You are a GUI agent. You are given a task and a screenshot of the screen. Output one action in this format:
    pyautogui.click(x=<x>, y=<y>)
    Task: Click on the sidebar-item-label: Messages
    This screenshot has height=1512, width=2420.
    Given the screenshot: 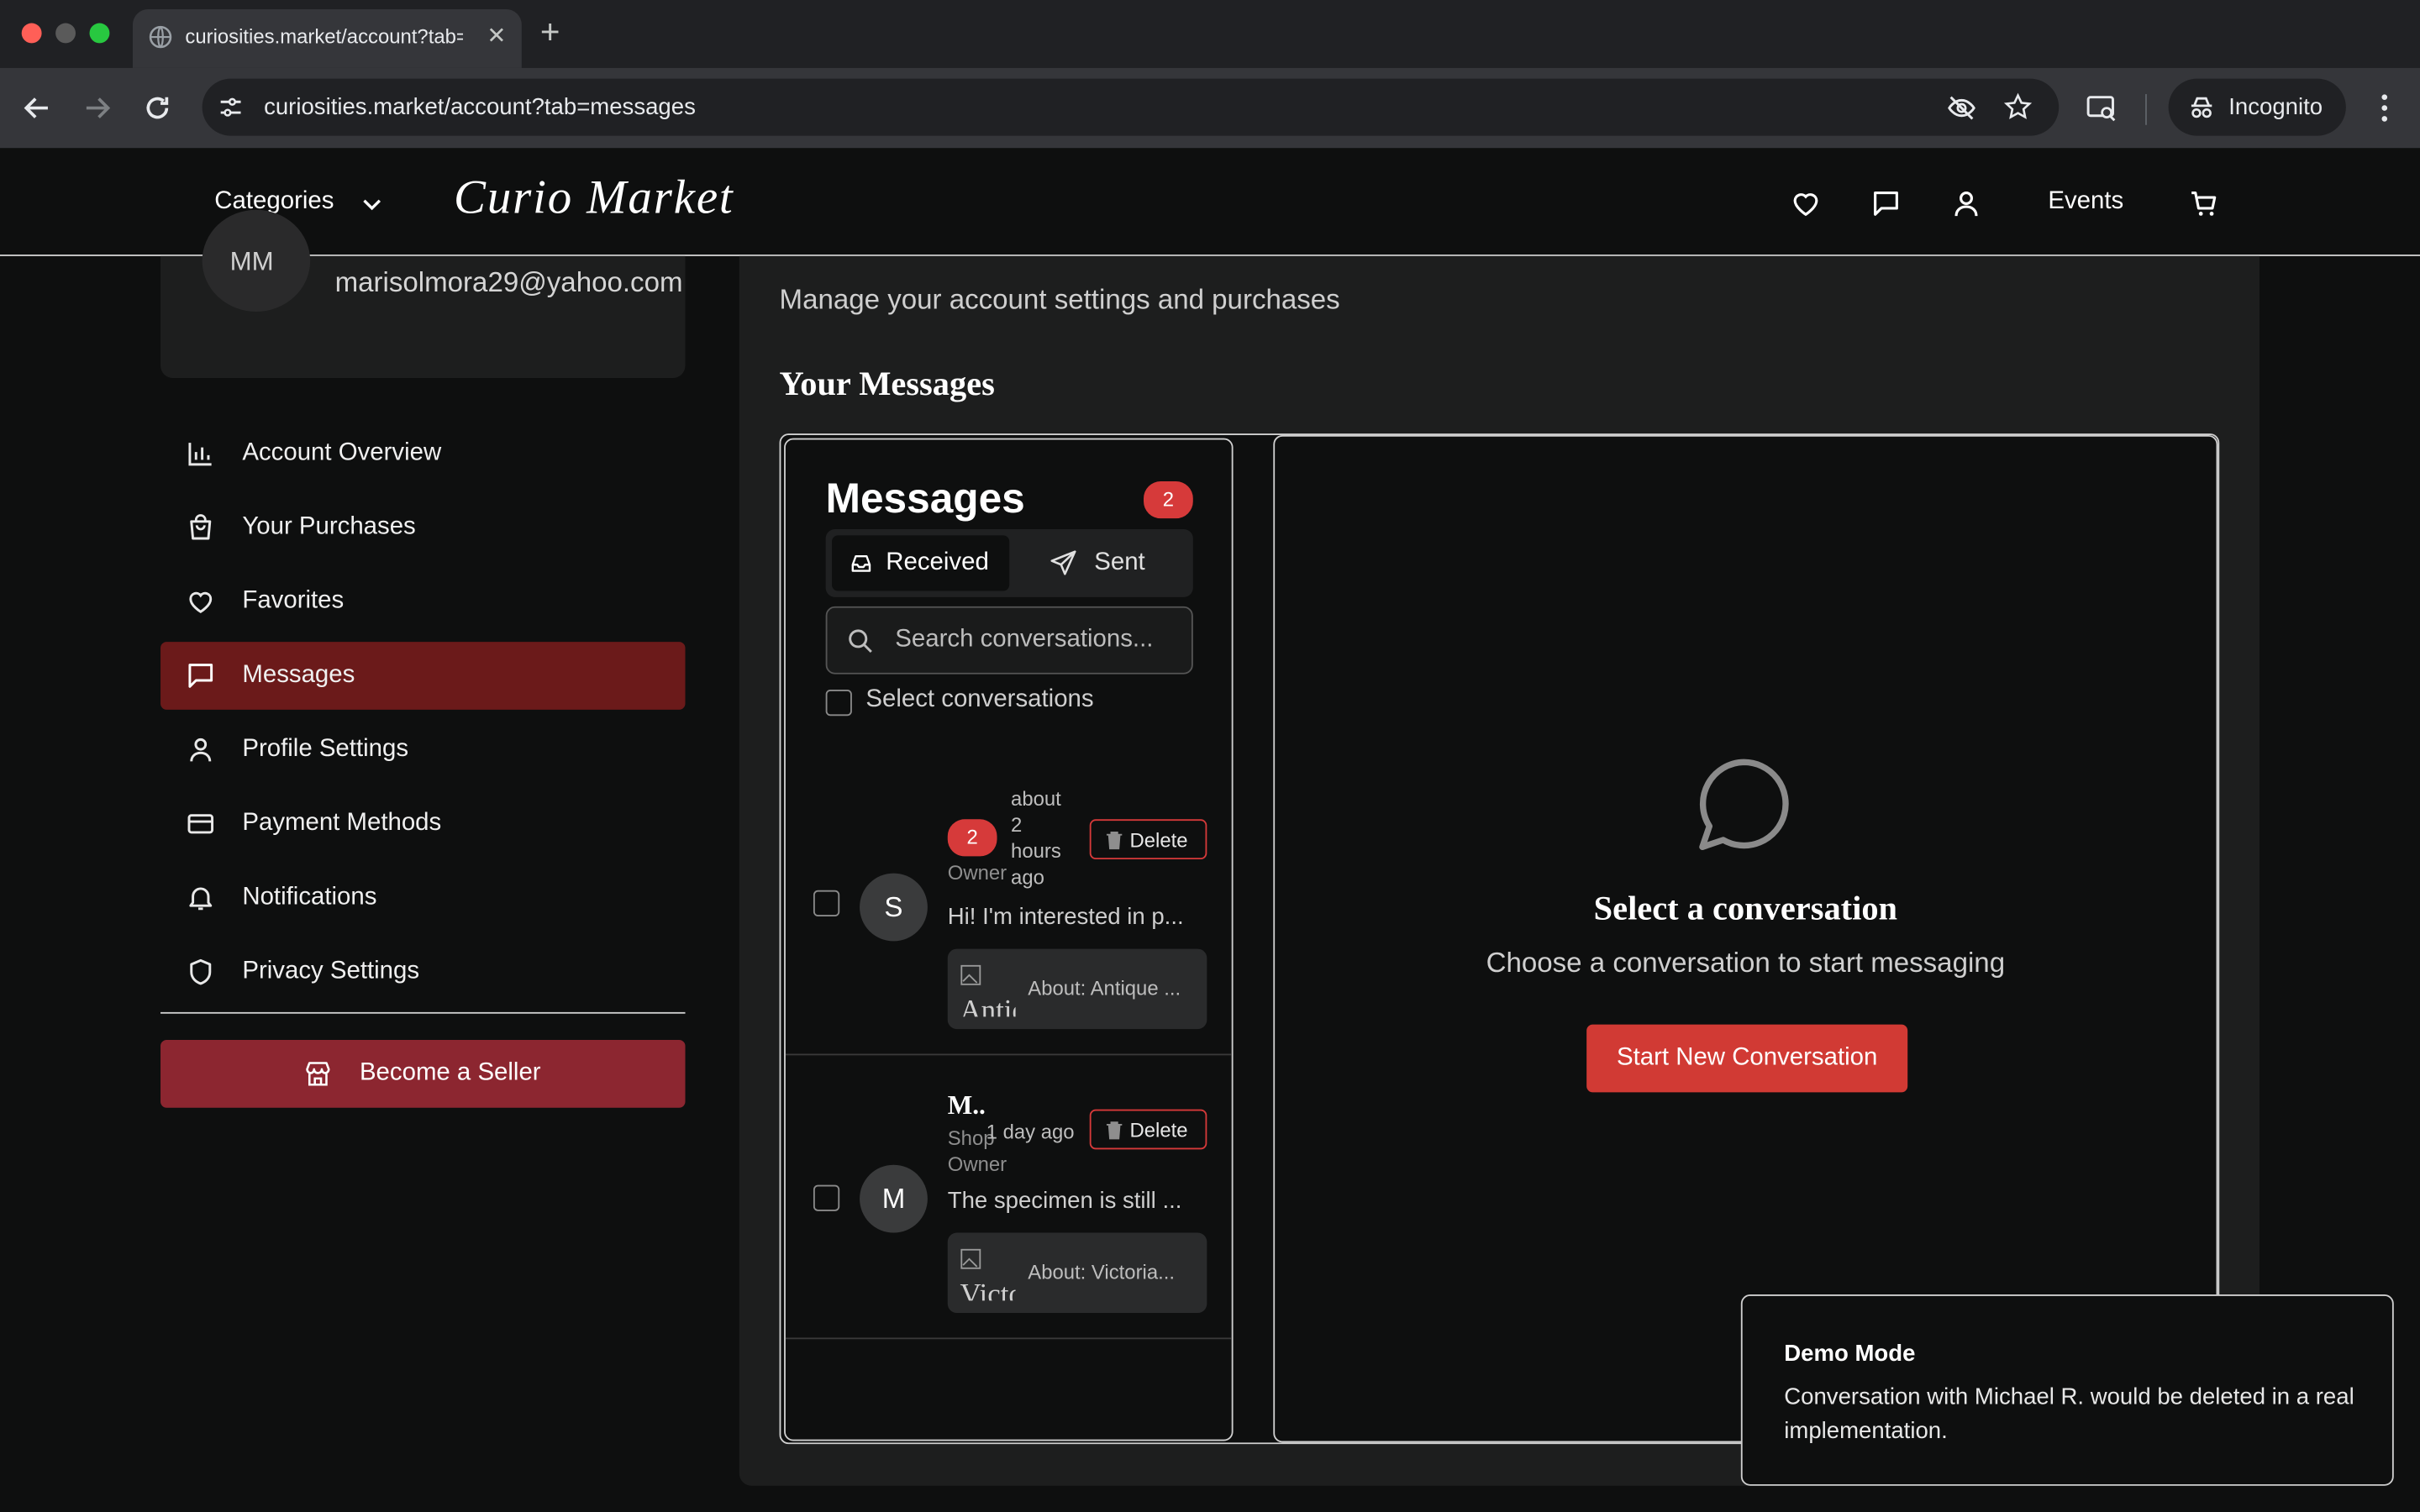 What is the action you would take?
    pyautogui.click(x=299, y=675)
    